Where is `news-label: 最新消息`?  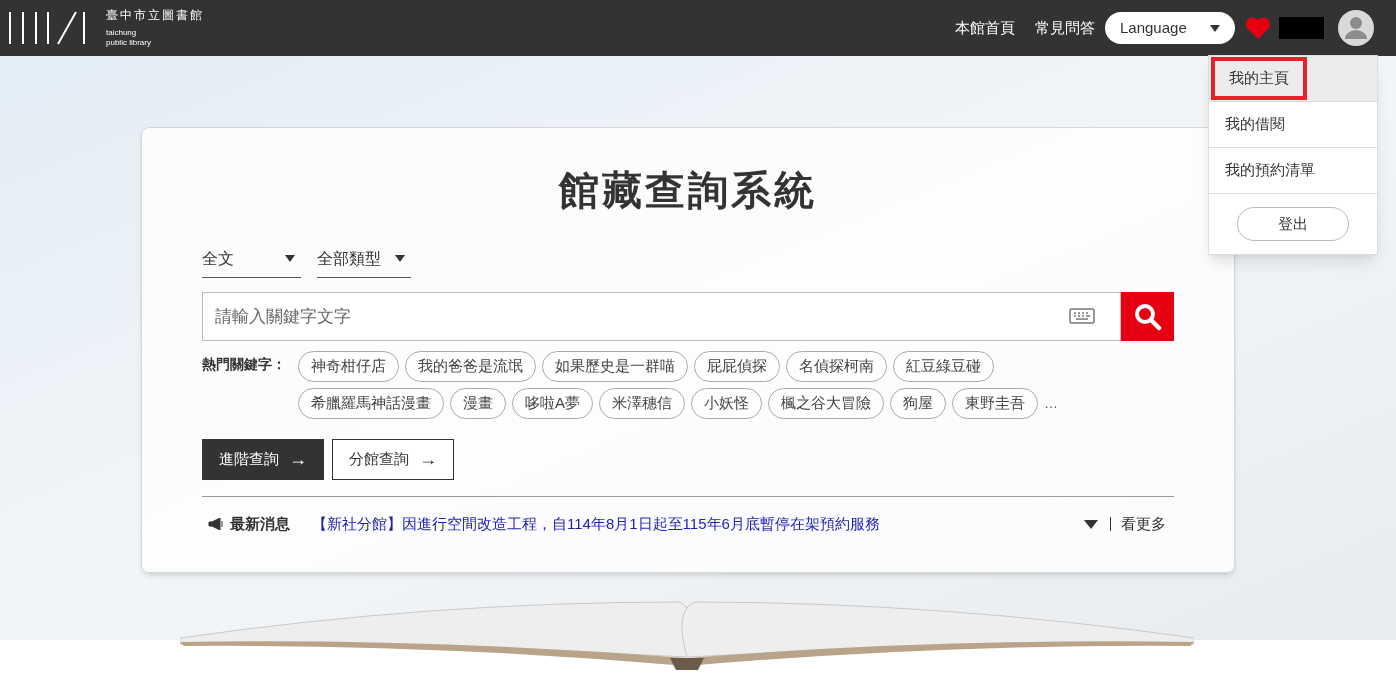
news-label: 最新消息 is located at coordinates (260, 524).